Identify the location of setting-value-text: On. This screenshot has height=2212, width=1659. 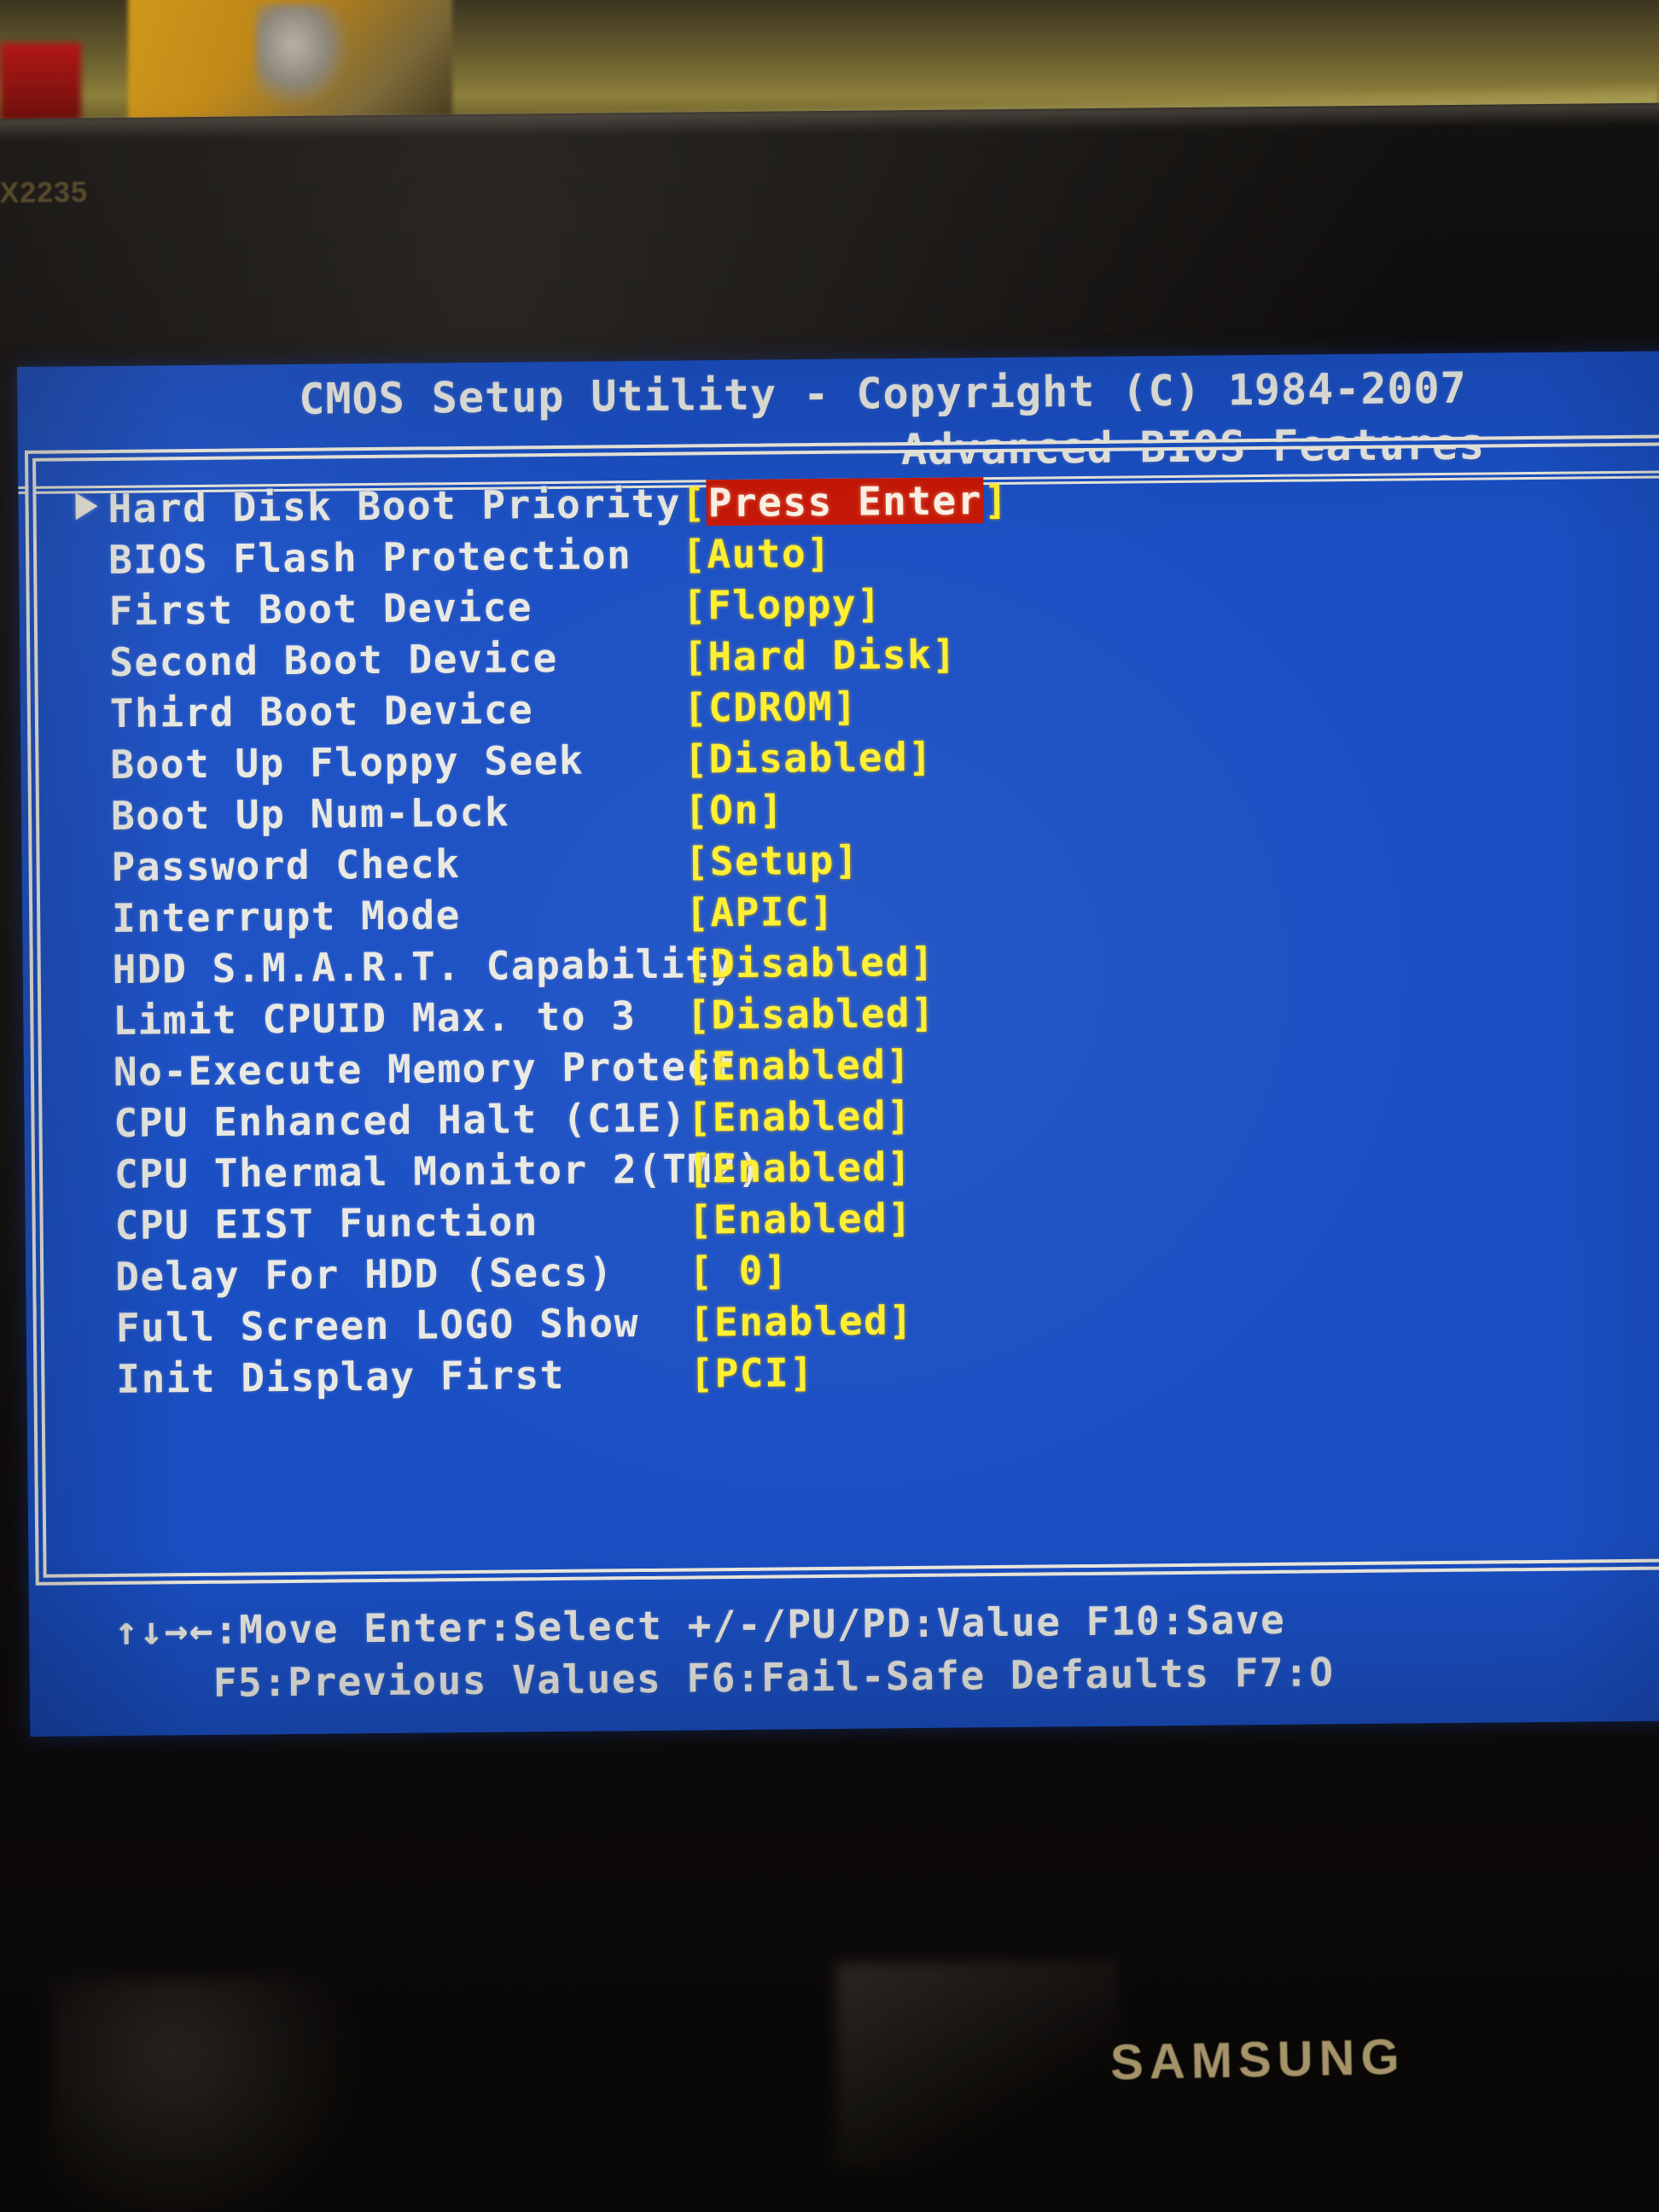
(734, 810).